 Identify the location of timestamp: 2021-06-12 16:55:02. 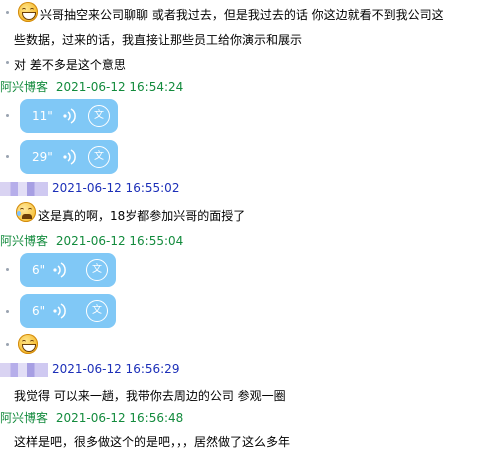
(116, 188).